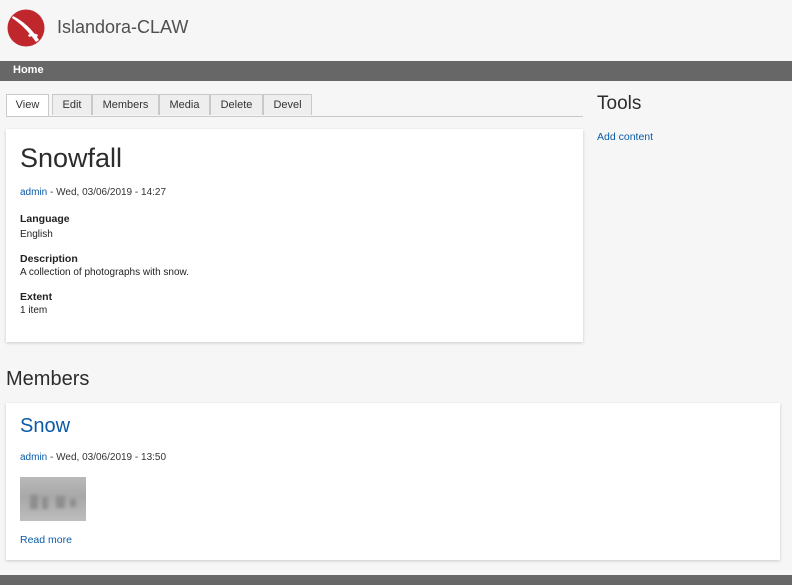  What do you see at coordinates (33, 192) in the screenshot?
I see `author-link: admin` at bounding box center [33, 192].